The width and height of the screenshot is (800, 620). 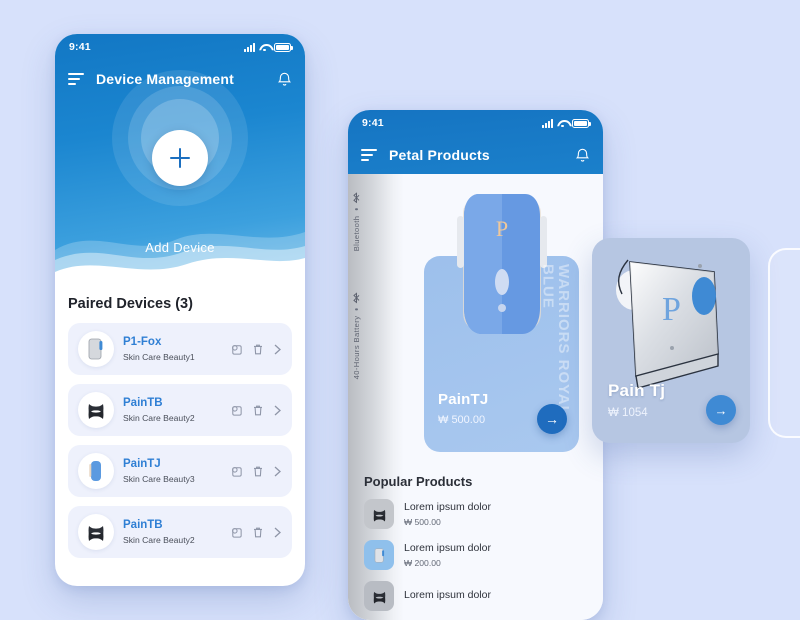 What do you see at coordinates (439, 155) in the screenshot?
I see `page-title: Petal Products` at bounding box center [439, 155].